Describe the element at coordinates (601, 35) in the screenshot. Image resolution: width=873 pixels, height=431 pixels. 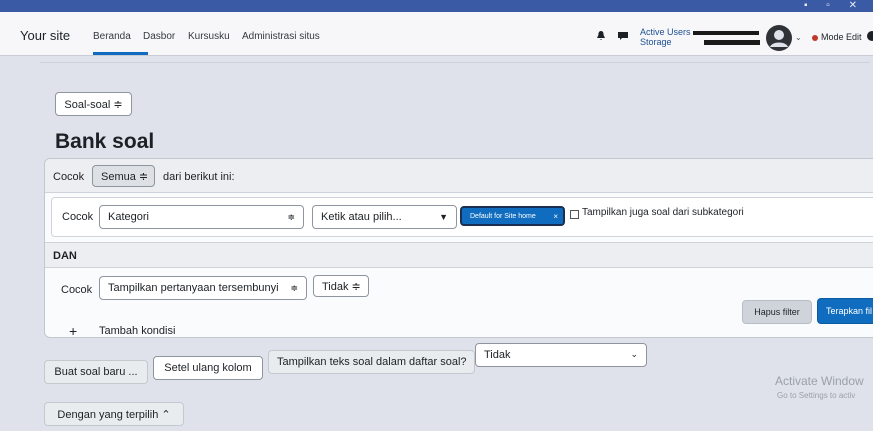
I see `bell-icon` at that location.